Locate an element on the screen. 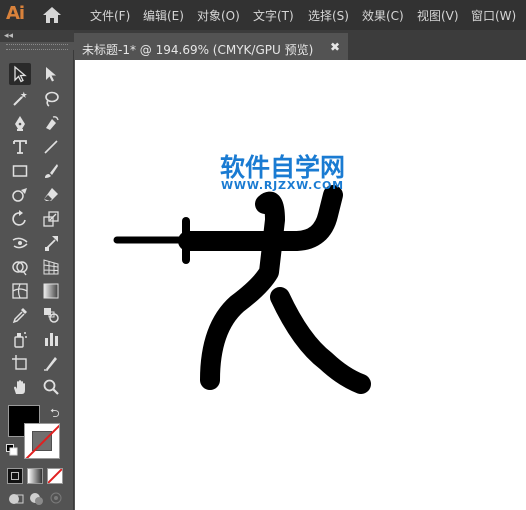 Image resolution: width=526 pixels, height=510 pixels. line-segment-tool-icon is located at coordinates (51, 147).